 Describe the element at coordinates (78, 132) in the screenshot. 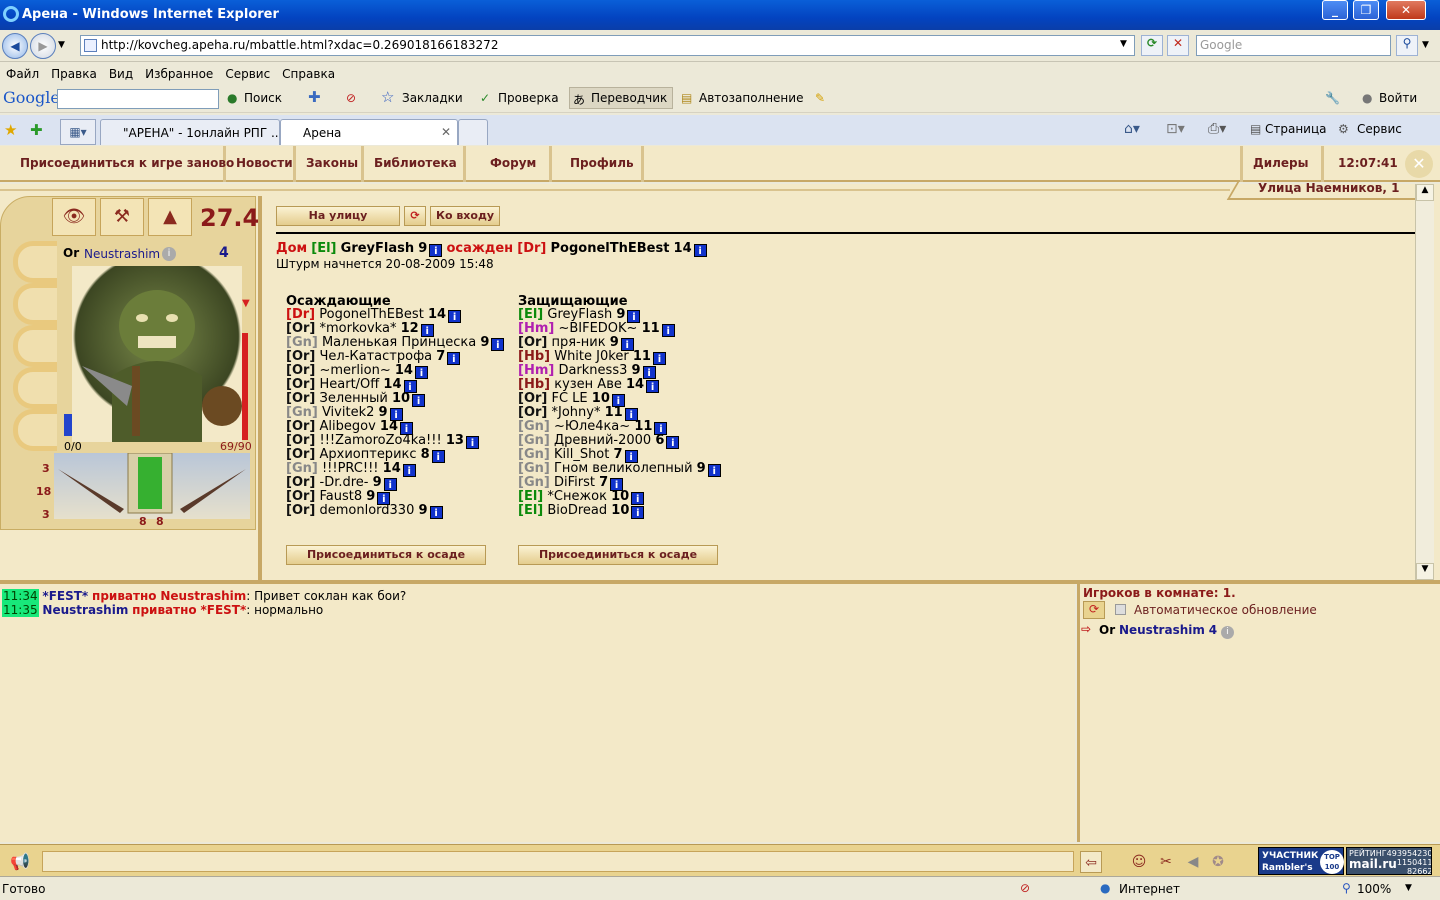

I see `quick-tabs-icon: ▦▾` at that location.